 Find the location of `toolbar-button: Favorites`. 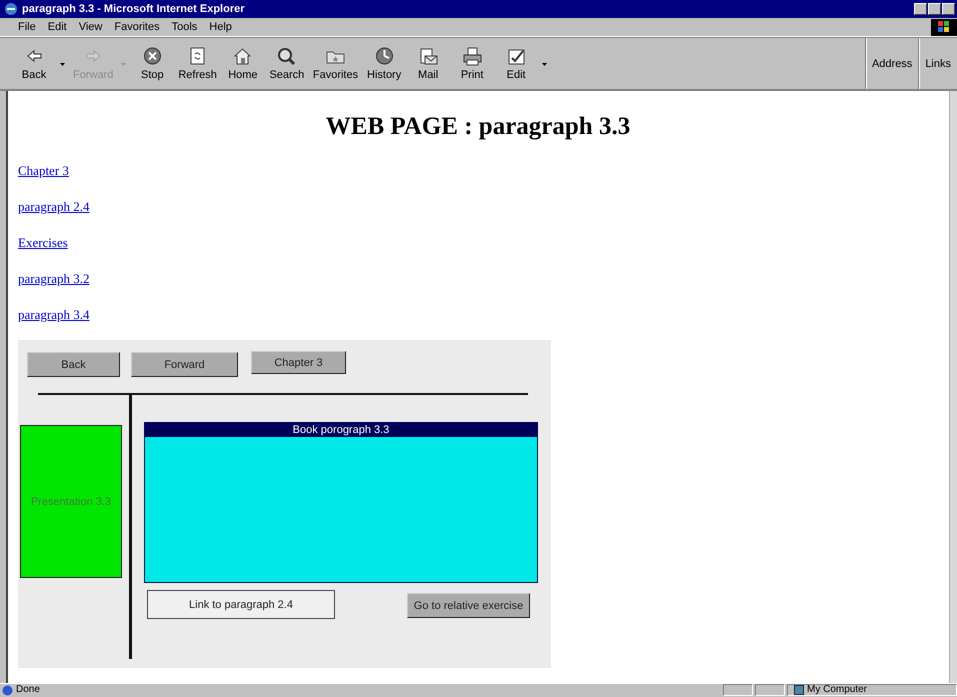

toolbar-button: Favorites is located at coordinates (335, 63).